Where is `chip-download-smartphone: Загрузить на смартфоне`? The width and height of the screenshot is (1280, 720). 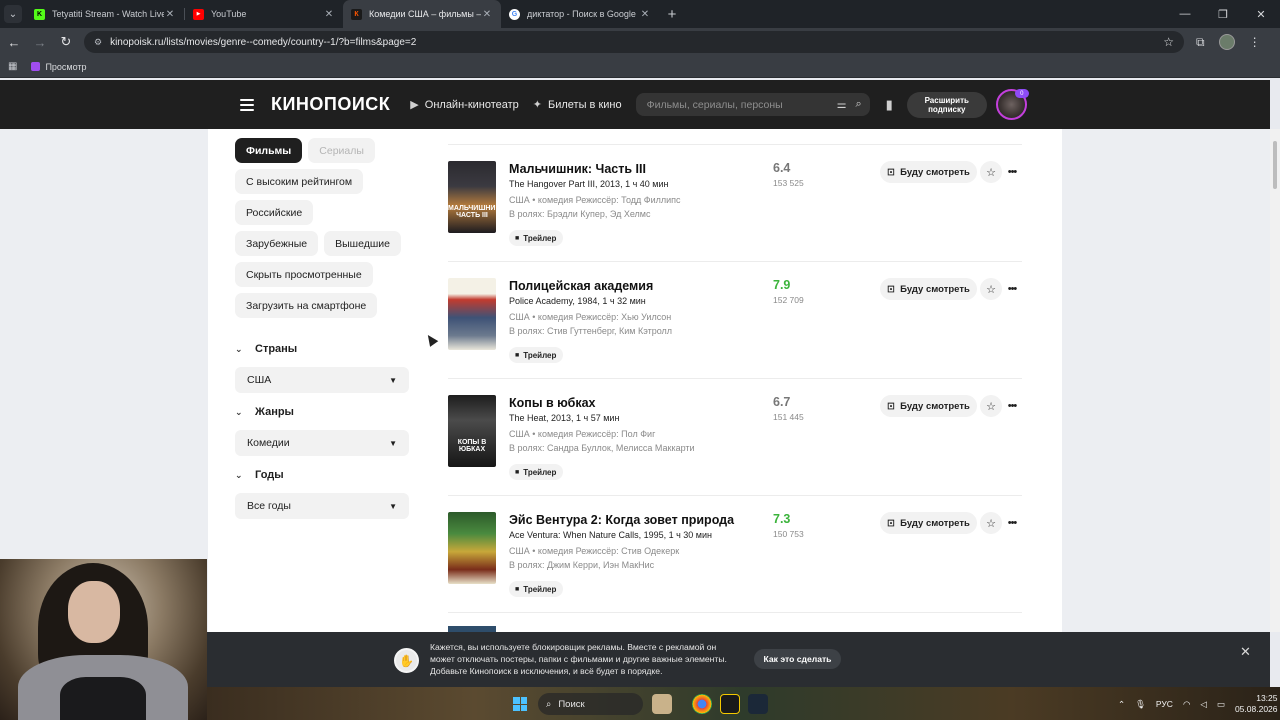 chip-download-smartphone: Загрузить на смартфоне is located at coordinates (306, 305).